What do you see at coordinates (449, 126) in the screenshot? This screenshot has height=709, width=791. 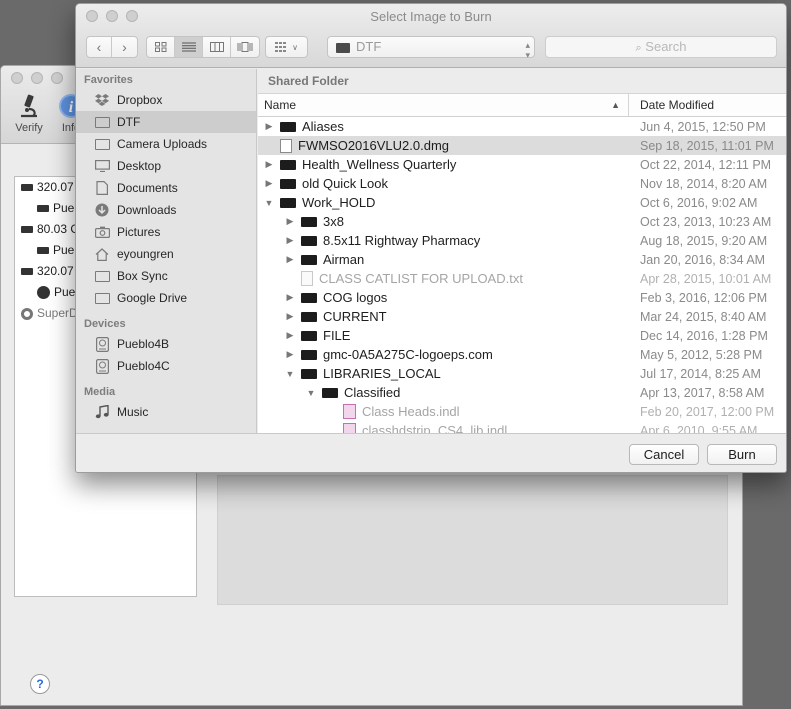 I see `file-name-cell: ▶ Aliases` at bounding box center [449, 126].